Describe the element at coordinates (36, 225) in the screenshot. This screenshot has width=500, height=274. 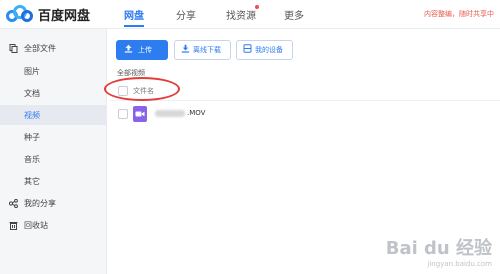
I see `sidebar-item-label: 回收站` at that location.